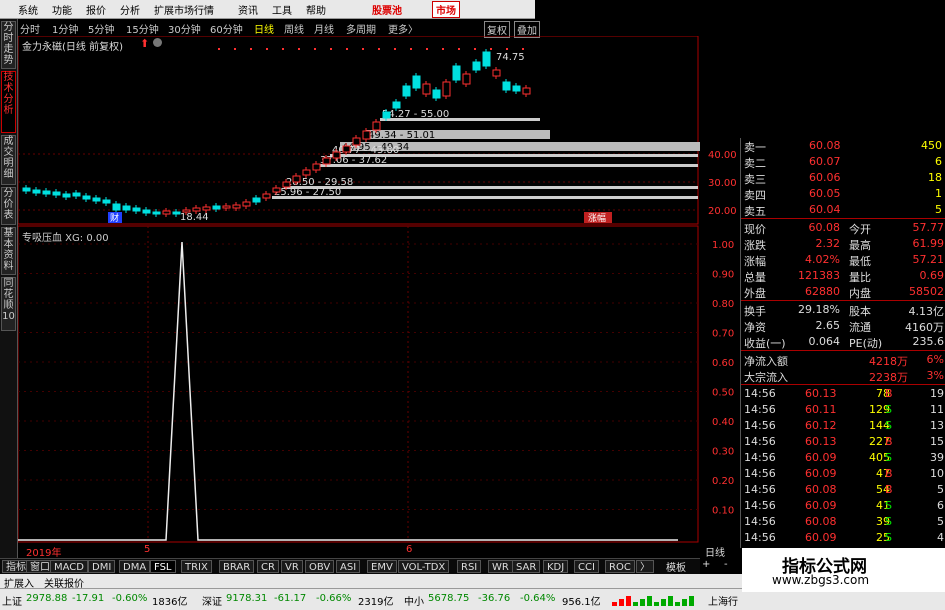 The width and height of the screenshot is (945, 610). What do you see at coordinates (860, 229) in the screenshot?
I see `quote-label: 今开` at bounding box center [860, 229].